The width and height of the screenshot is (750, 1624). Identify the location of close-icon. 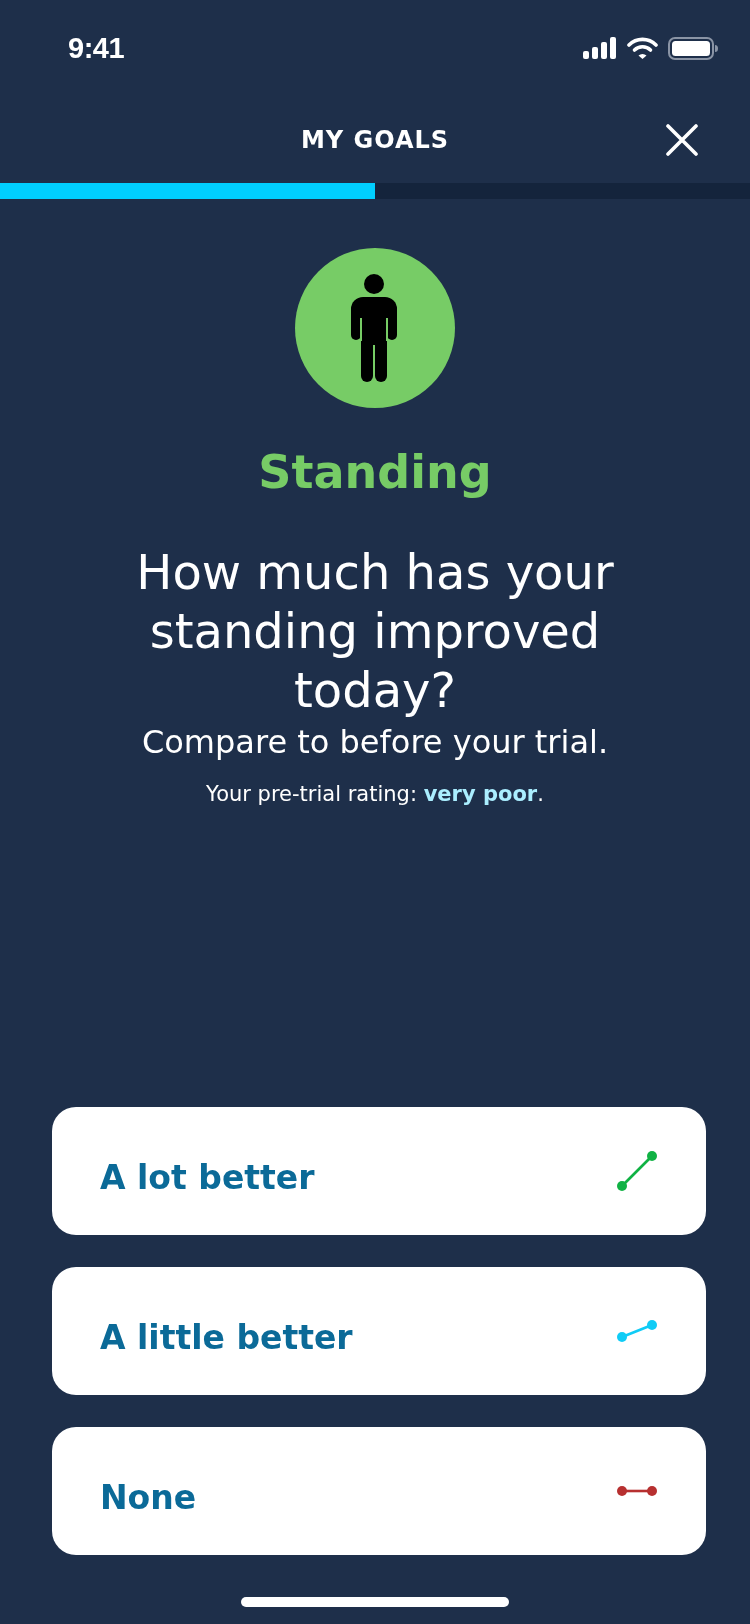
(682, 139).